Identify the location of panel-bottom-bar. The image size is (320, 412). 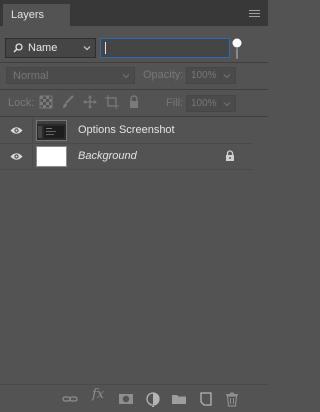
(134, 398).